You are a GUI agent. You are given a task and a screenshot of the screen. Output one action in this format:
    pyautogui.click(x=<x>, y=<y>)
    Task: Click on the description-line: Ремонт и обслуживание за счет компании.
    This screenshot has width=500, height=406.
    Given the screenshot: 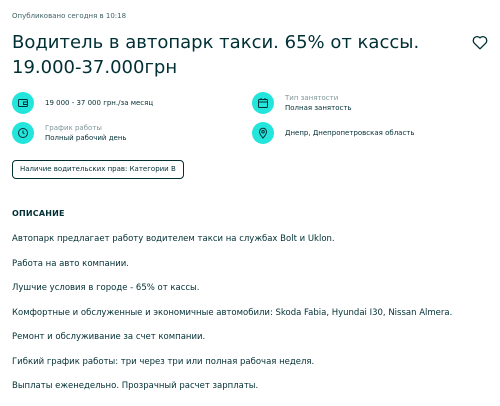 What is the action you would take?
    pyautogui.click(x=109, y=337)
    